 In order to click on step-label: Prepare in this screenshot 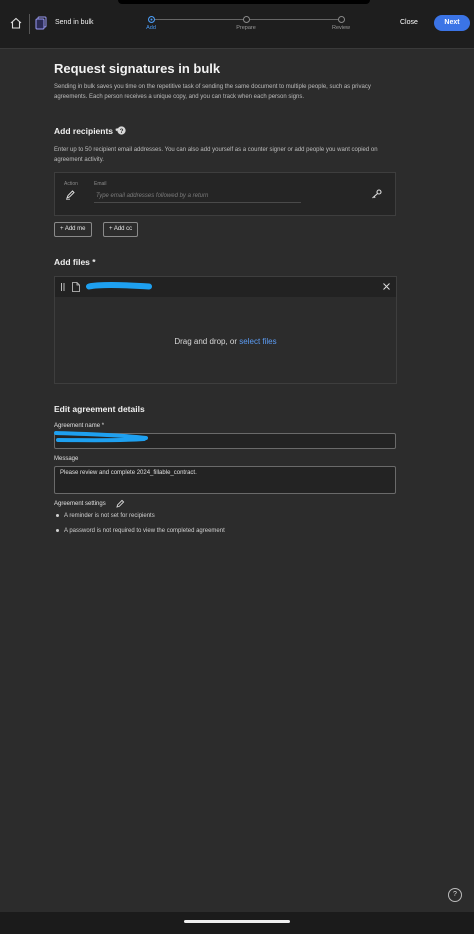, I will do `click(246, 28)`.